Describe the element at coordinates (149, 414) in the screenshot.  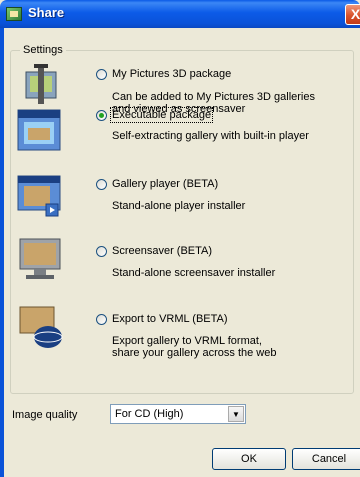
I see `image-quality-value: For CD (High)` at that location.